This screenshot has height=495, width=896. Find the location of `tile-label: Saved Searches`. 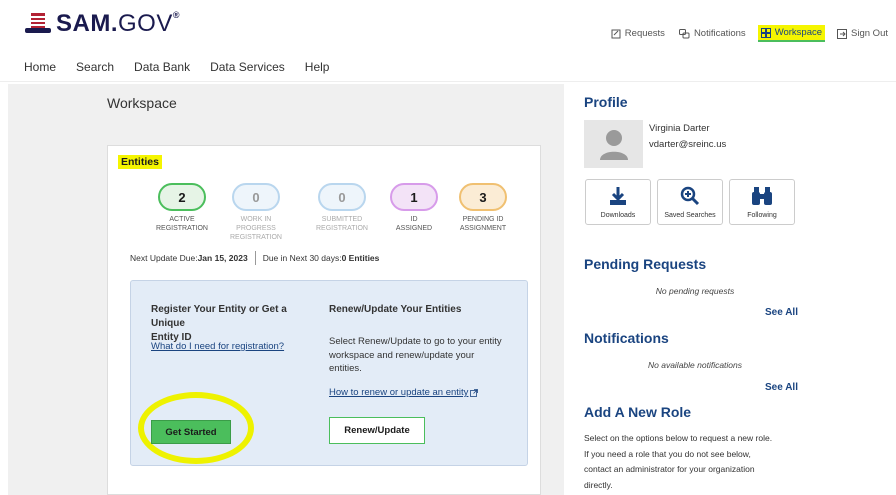

tile-label: Saved Searches is located at coordinates (690, 215).